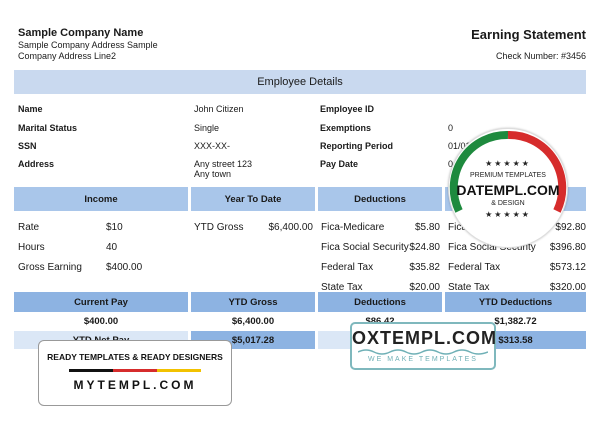 The width and height of the screenshot is (600, 432). I want to click on oxtempl-watermark: OXTEMPL.COM WE MAKE TEMPLATES, so click(423, 346).